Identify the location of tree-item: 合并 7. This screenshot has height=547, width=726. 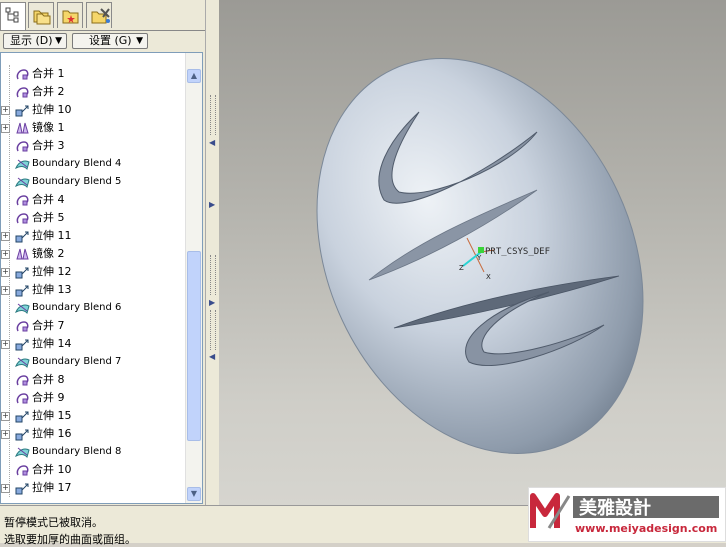
(93, 326).